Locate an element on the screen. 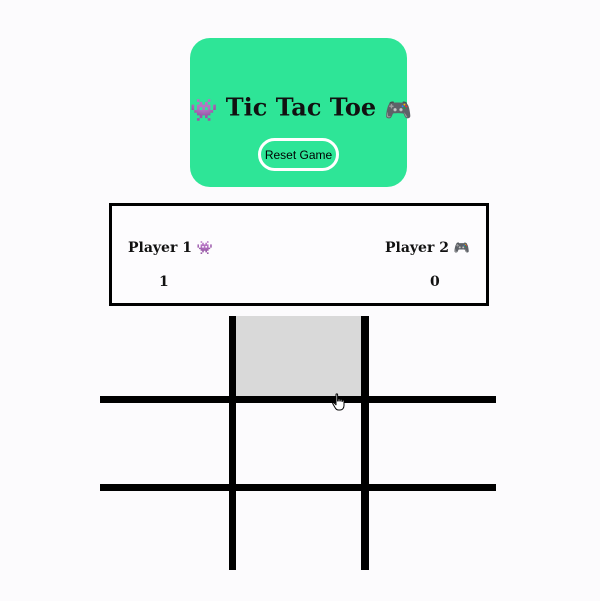 The image size is (600, 601). grid-line-horizontal-bottom is located at coordinates (298, 487).